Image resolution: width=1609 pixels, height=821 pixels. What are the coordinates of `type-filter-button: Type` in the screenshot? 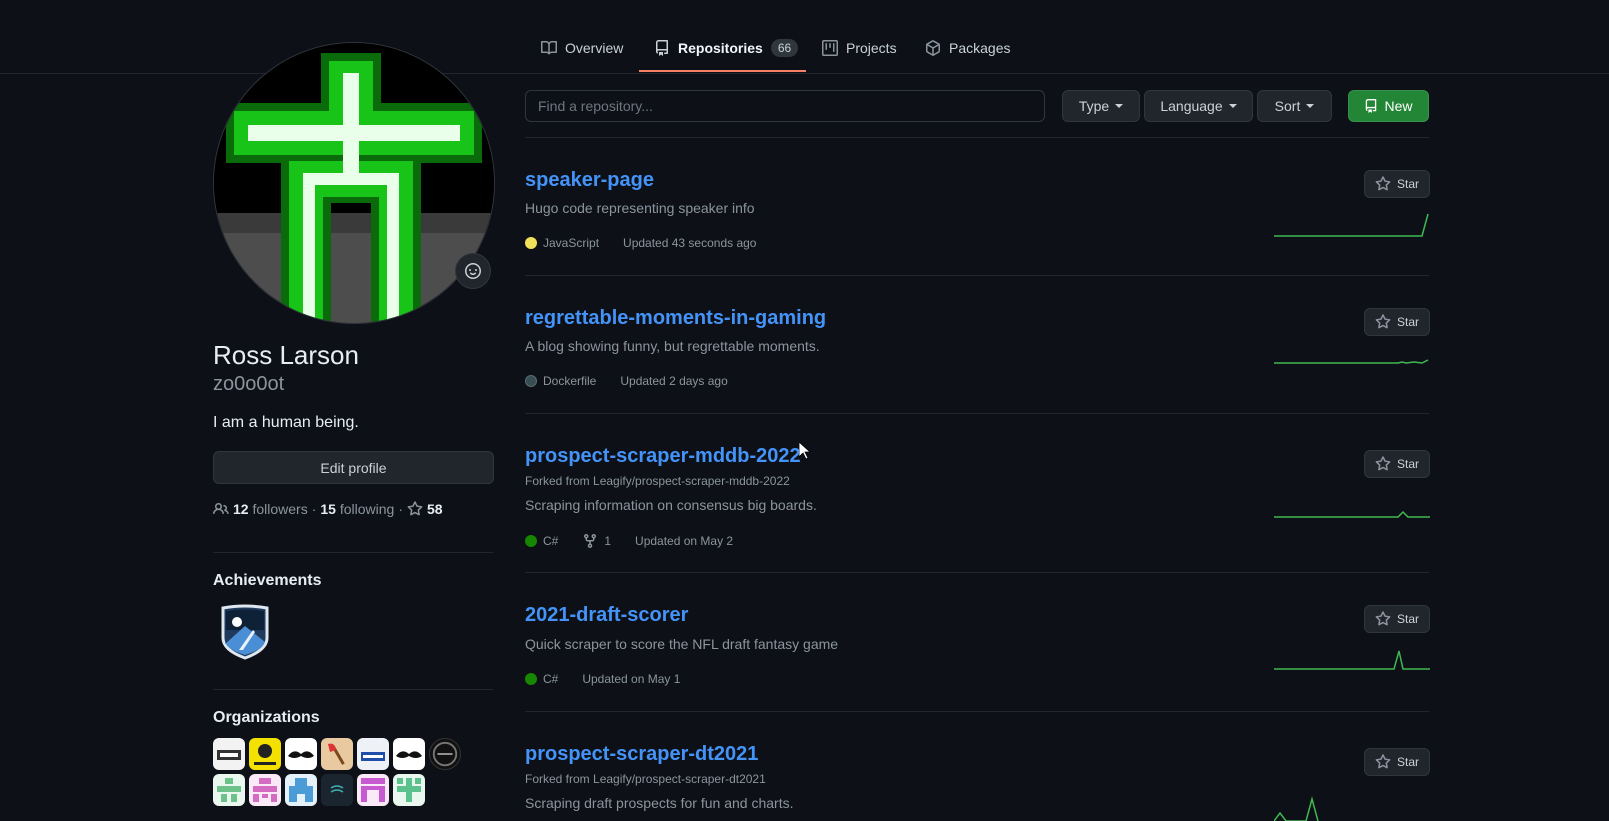 It's located at (1101, 106).